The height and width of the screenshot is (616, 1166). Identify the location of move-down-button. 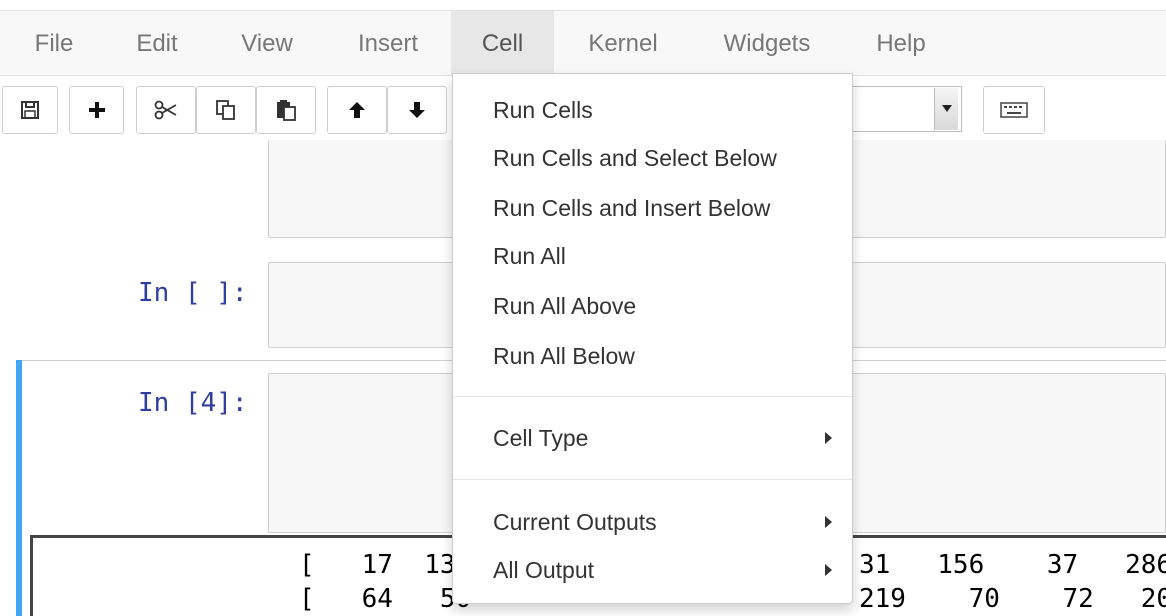
(417, 110).